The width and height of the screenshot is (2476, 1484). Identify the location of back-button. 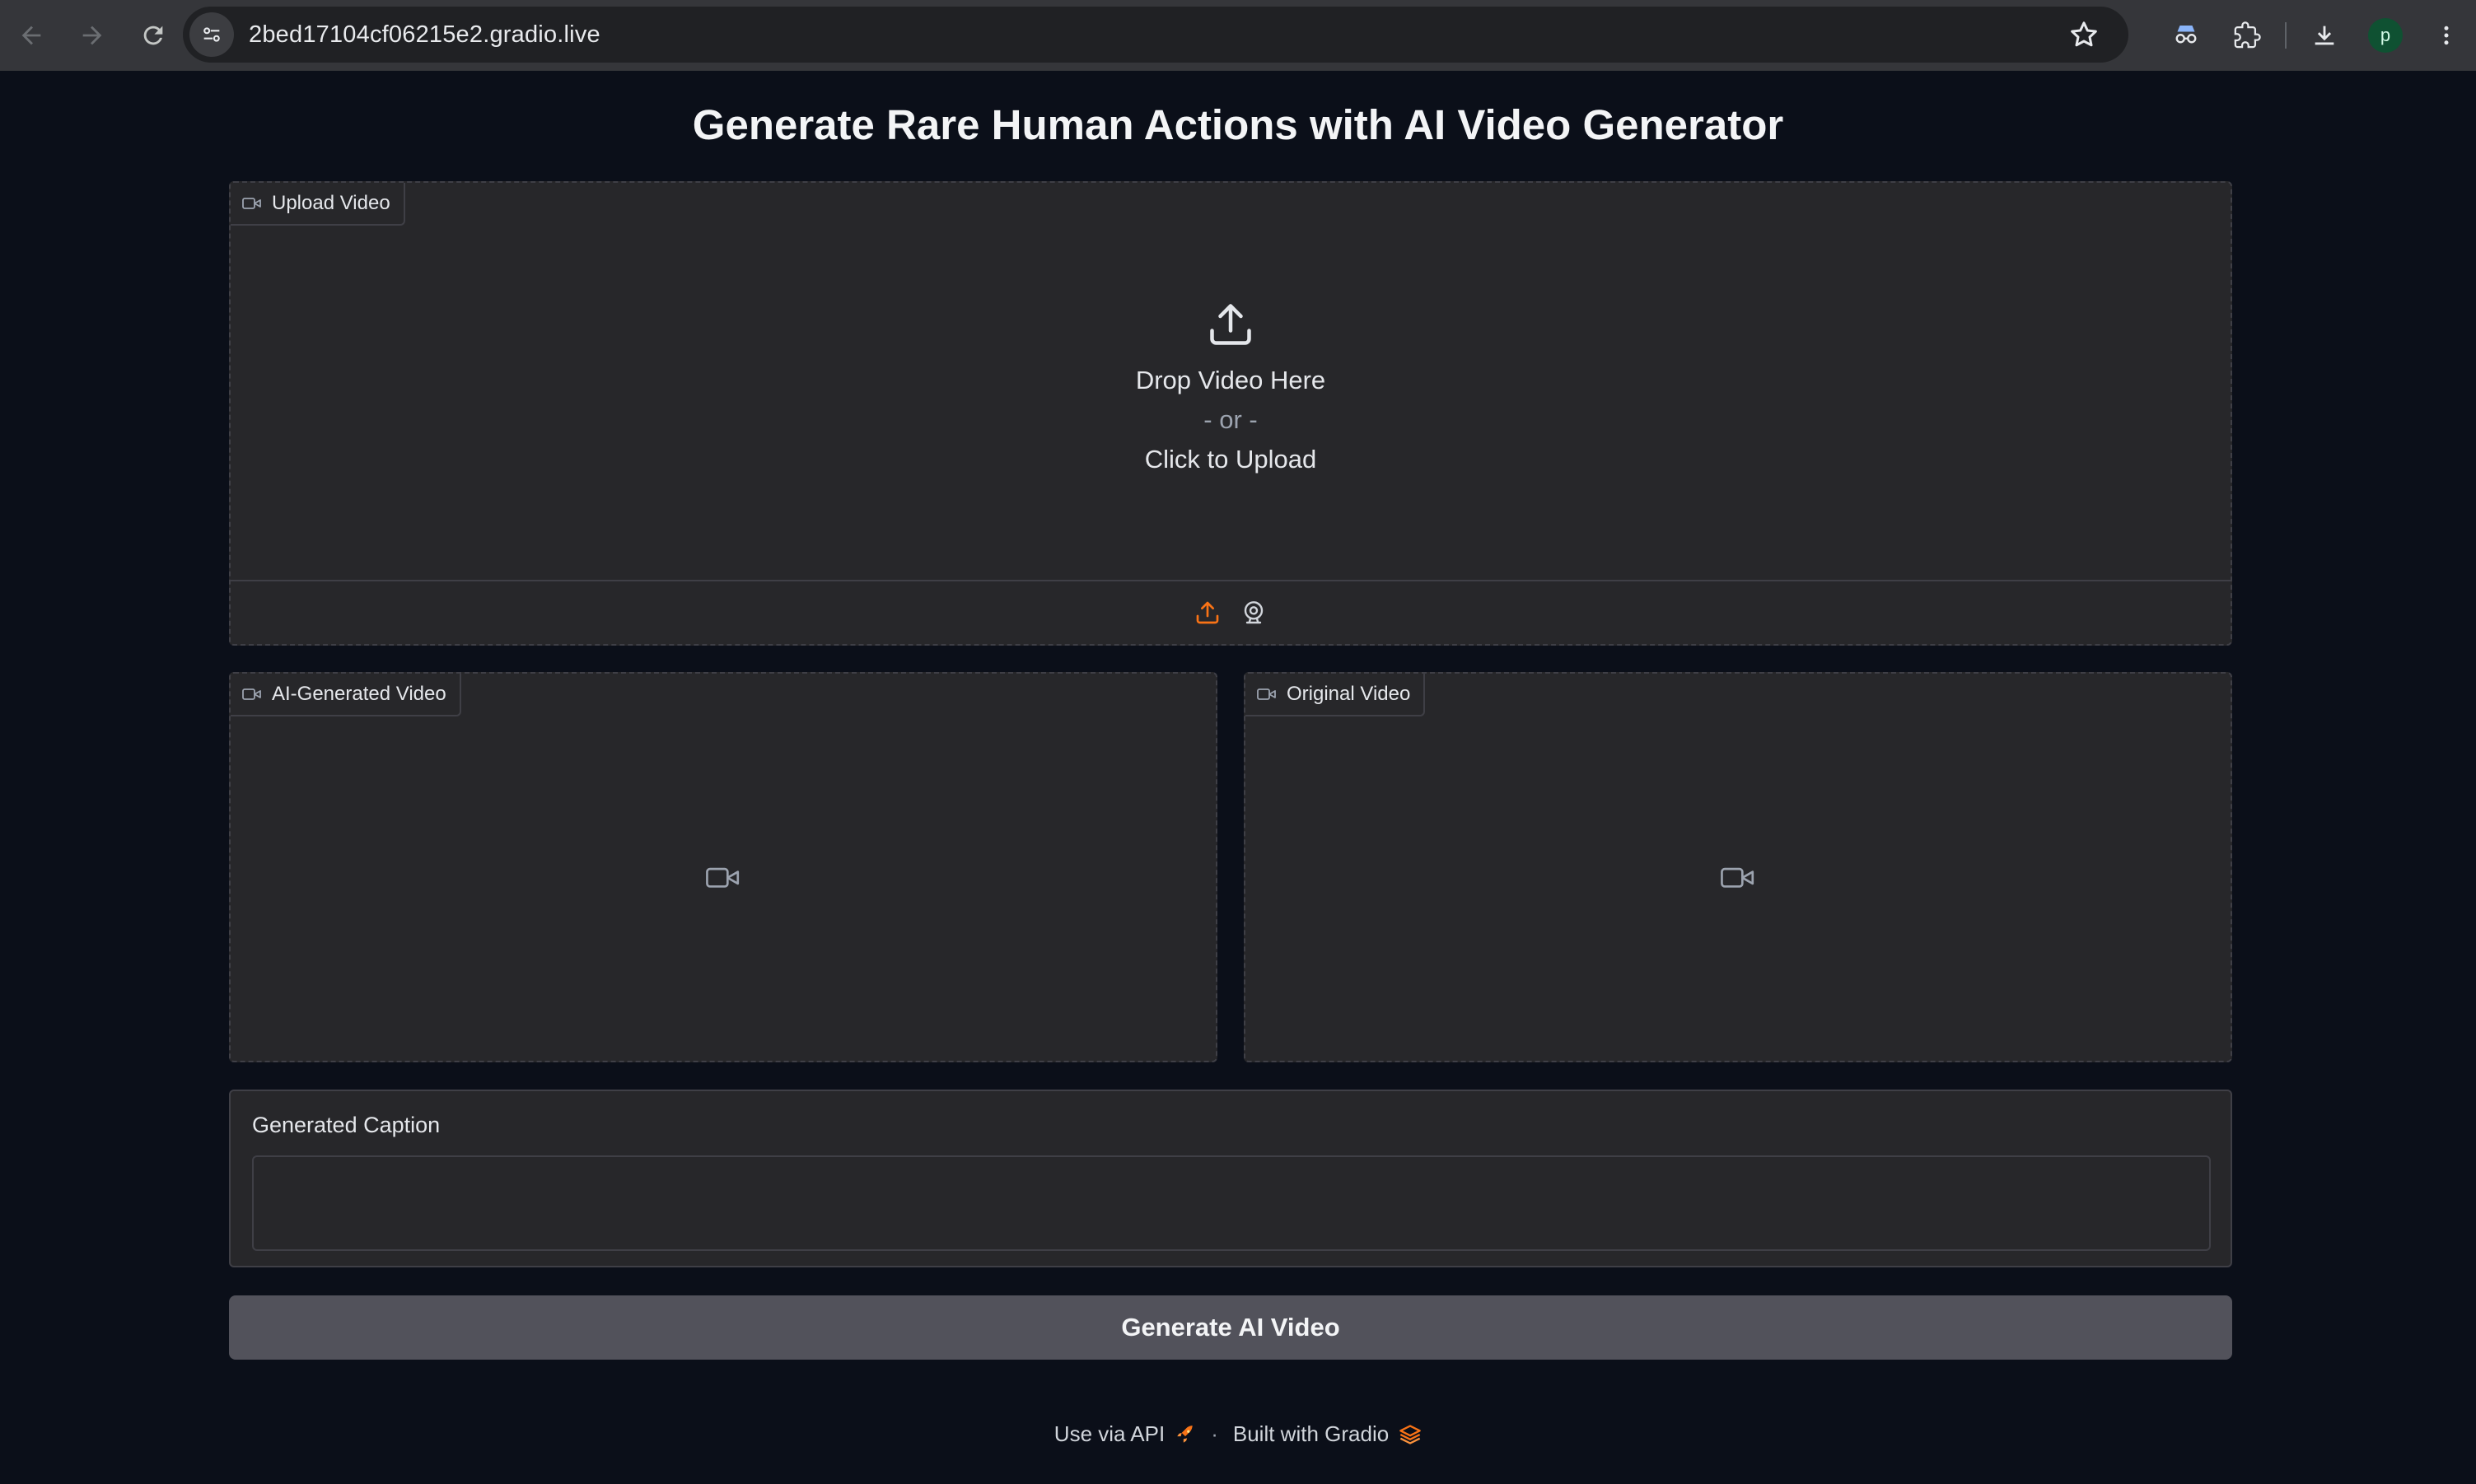
(31, 35).